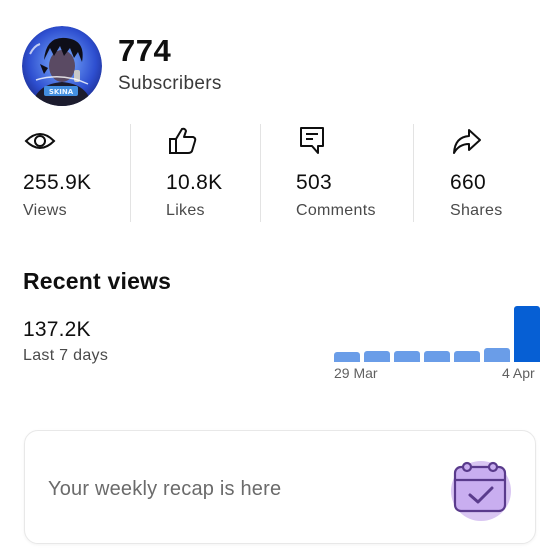 Image resolution: width=560 pixels, height=560 pixels. What do you see at coordinates (97, 281) in the screenshot?
I see `recent-views-title: Recent views` at bounding box center [97, 281].